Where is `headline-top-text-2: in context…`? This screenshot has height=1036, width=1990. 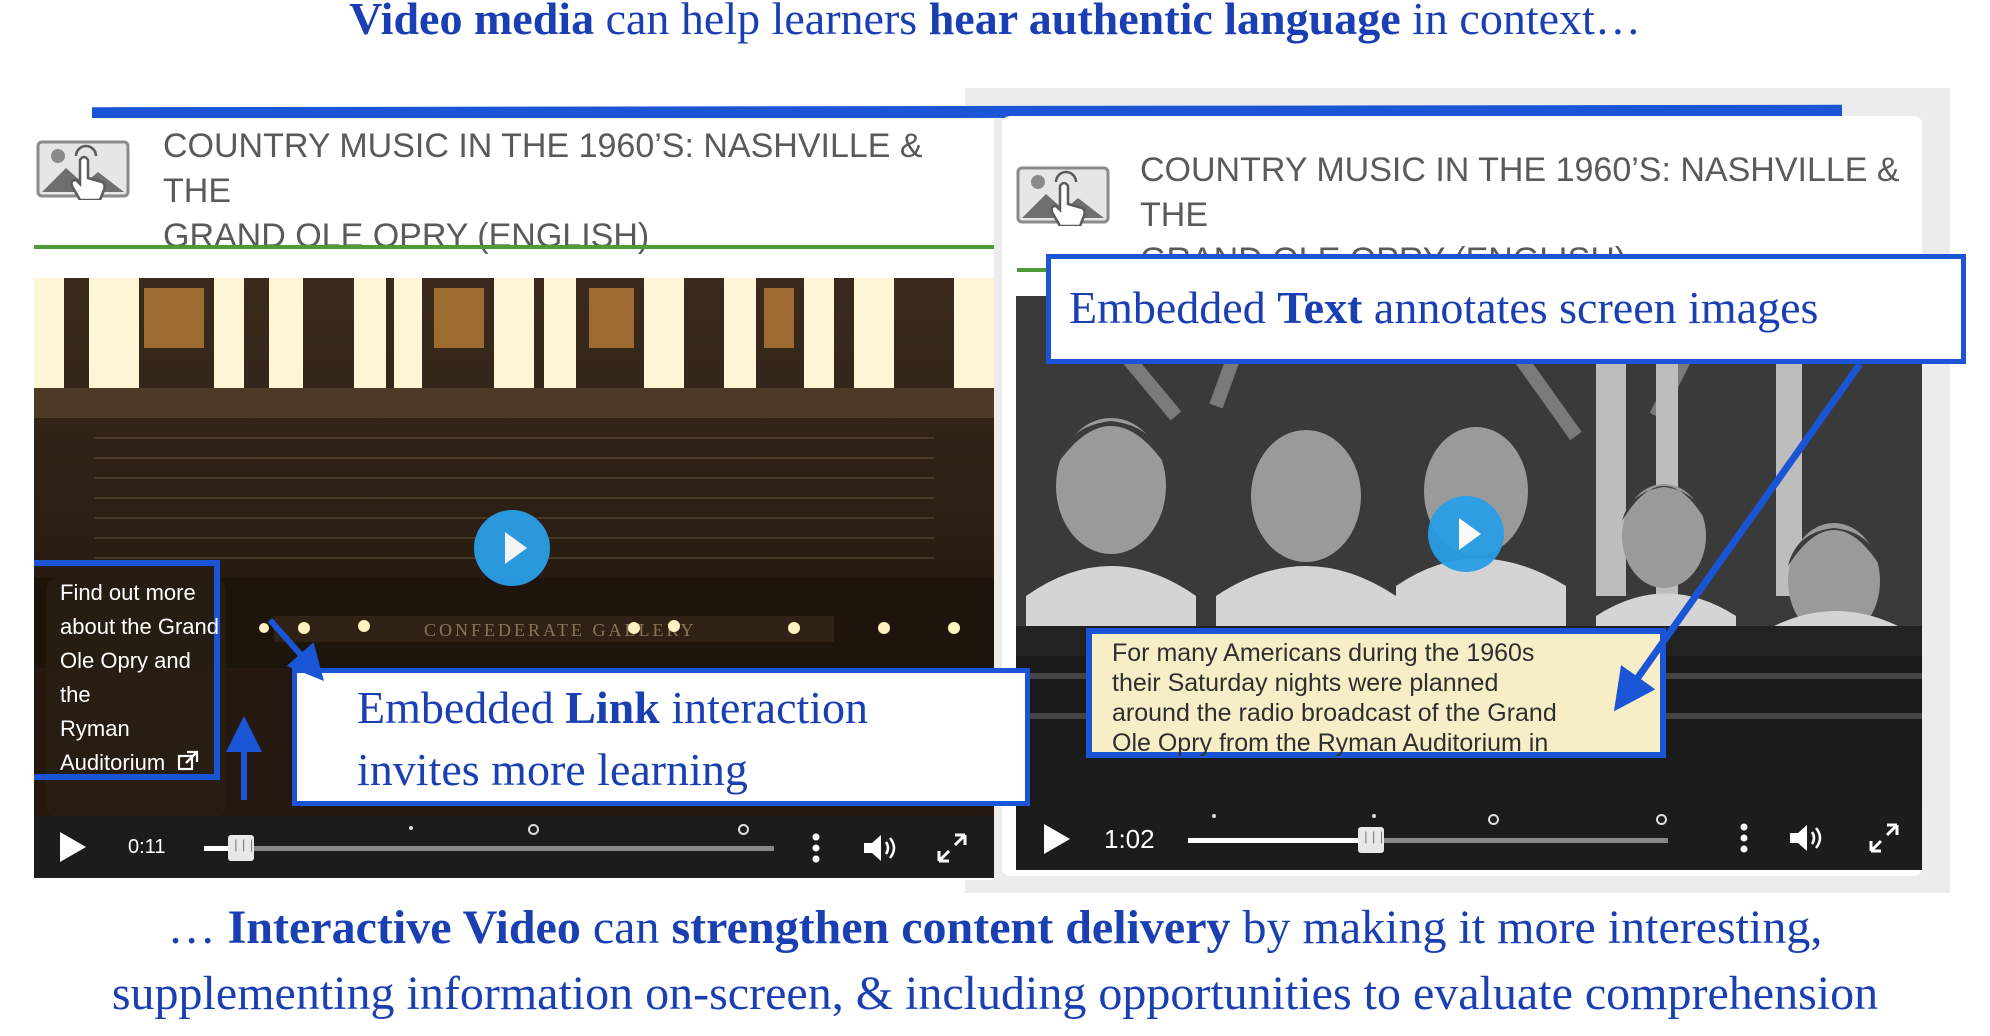
headline-top-text-2: in context… is located at coordinates (1520, 22).